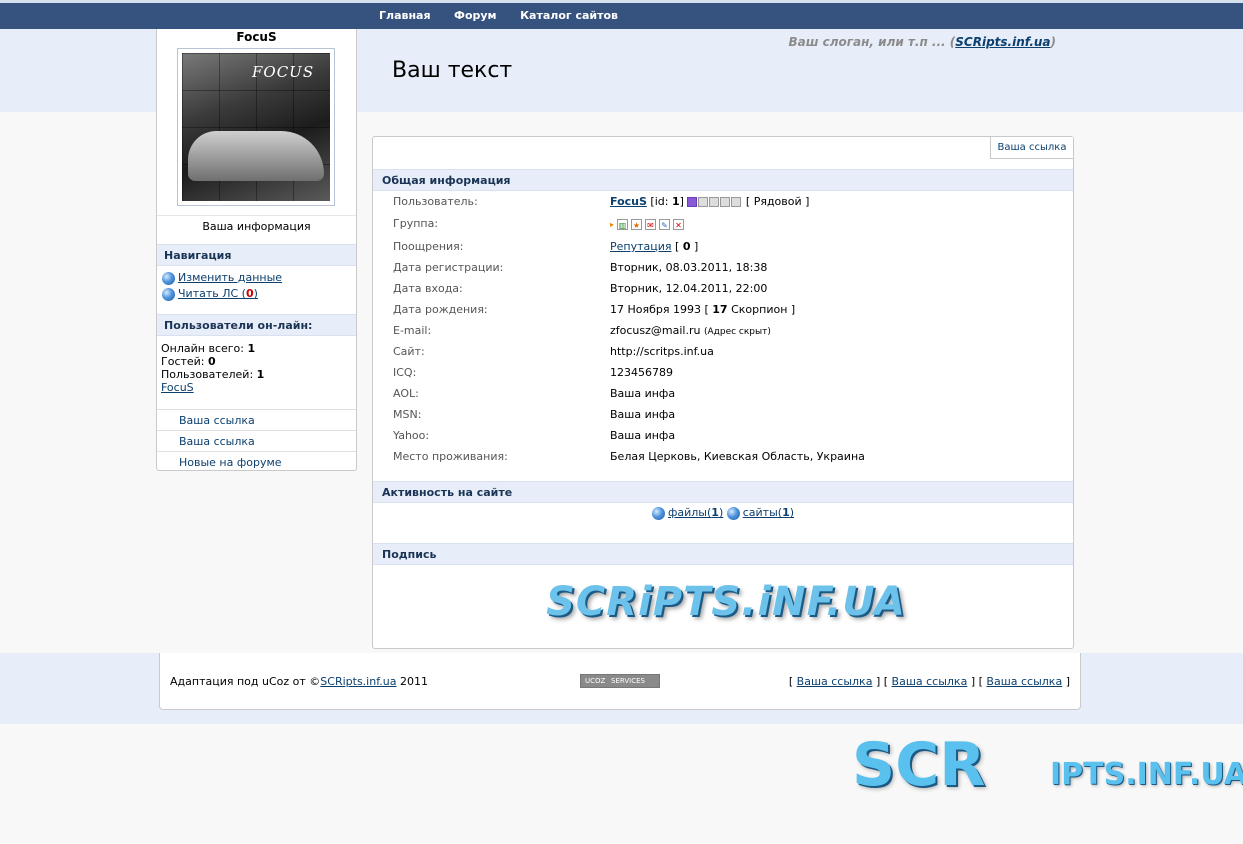 This screenshot has width=1243, height=844. Describe the element at coordinates (1047, 765) in the screenshot. I see `brand-logo: SCR IPTS.INF.UA` at that location.